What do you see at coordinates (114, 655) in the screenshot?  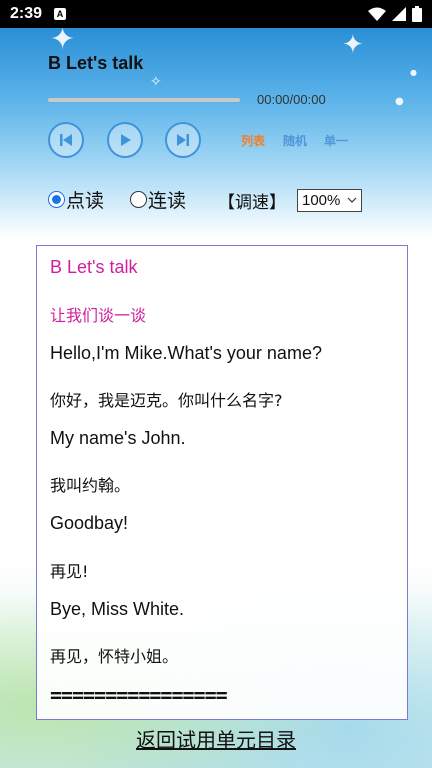 I see `sentence-line: 再见，怀特小姐。` at bounding box center [114, 655].